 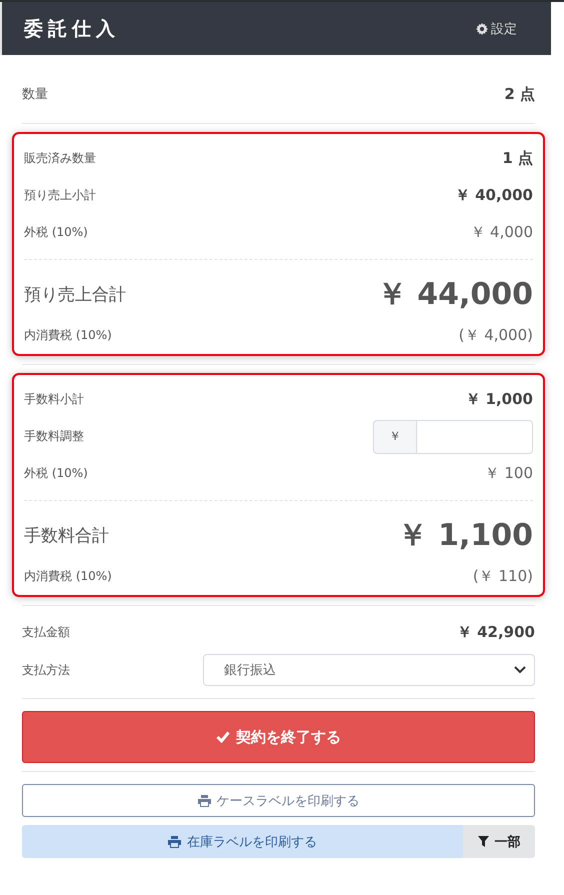 What do you see at coordinates (493, 195) in the screenshot?
I see `row-value: ￥ 40,000` at bounding box center [493, 195].